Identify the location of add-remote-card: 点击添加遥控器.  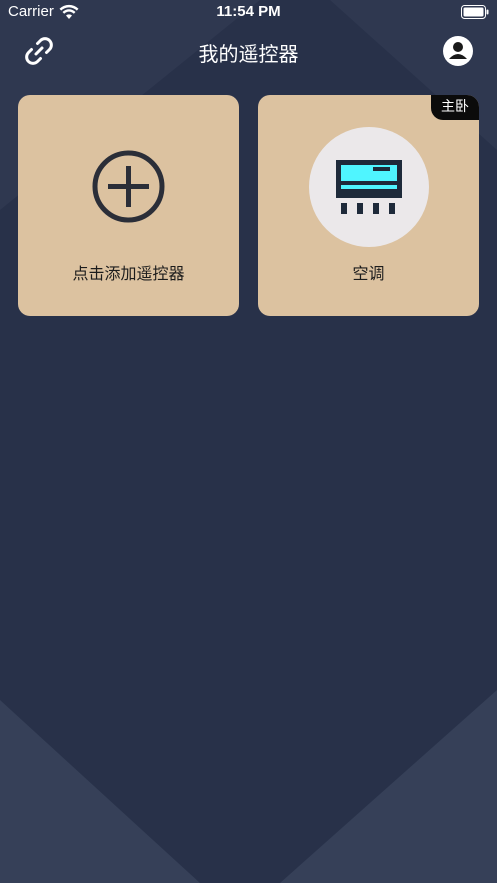
(128, 205).